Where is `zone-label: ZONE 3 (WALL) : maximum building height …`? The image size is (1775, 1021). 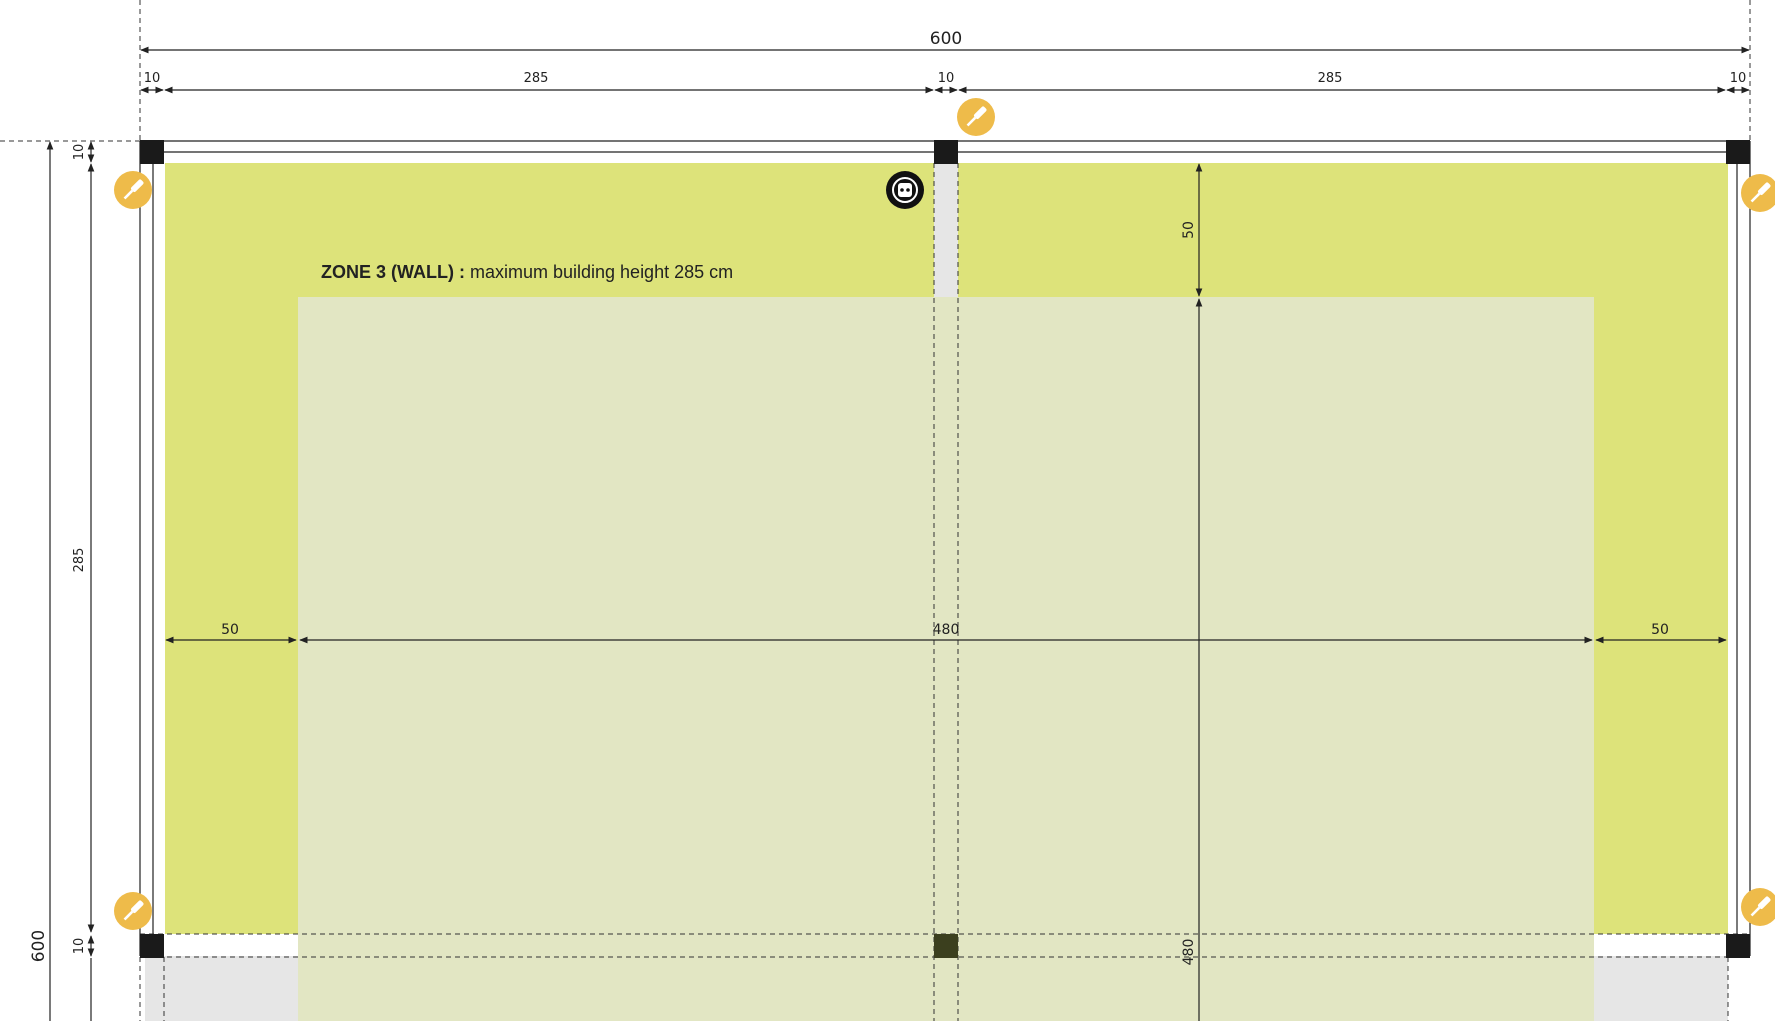 zone-label: ZONE 3 (WALL) : maximum building height … is located at coordinates (527, 272).